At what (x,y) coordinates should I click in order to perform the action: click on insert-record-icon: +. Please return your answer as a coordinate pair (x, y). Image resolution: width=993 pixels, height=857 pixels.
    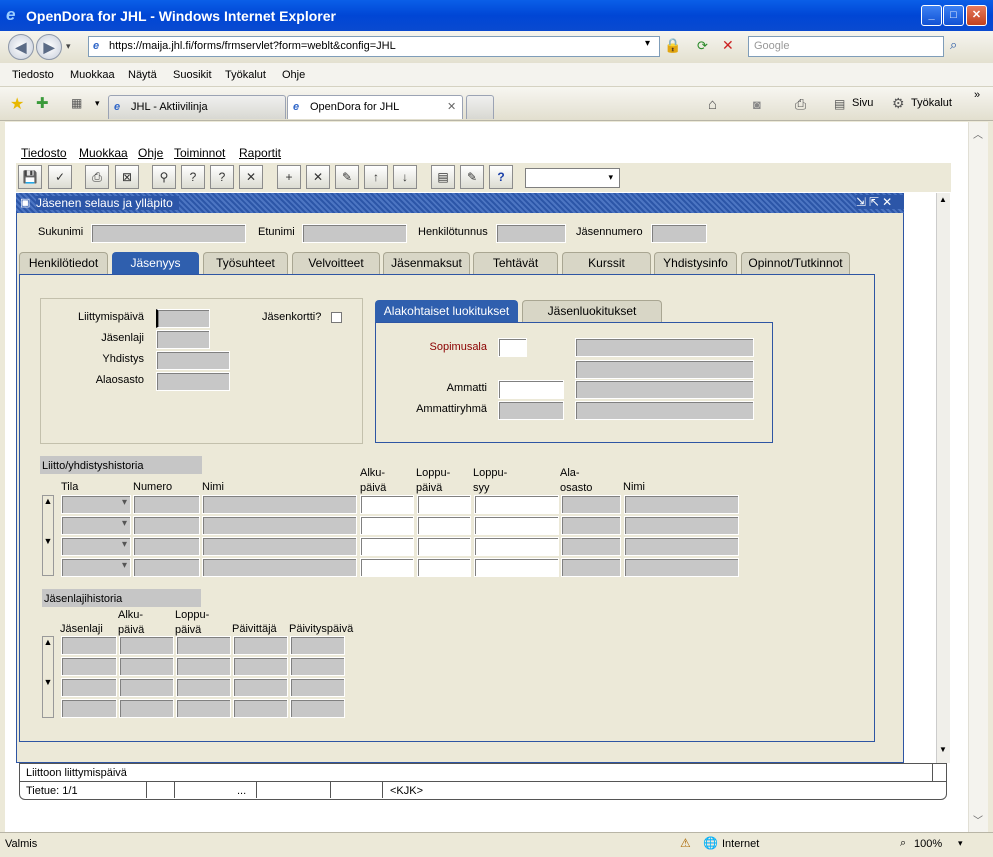
    Looking at the image, I should click on (289, 177).